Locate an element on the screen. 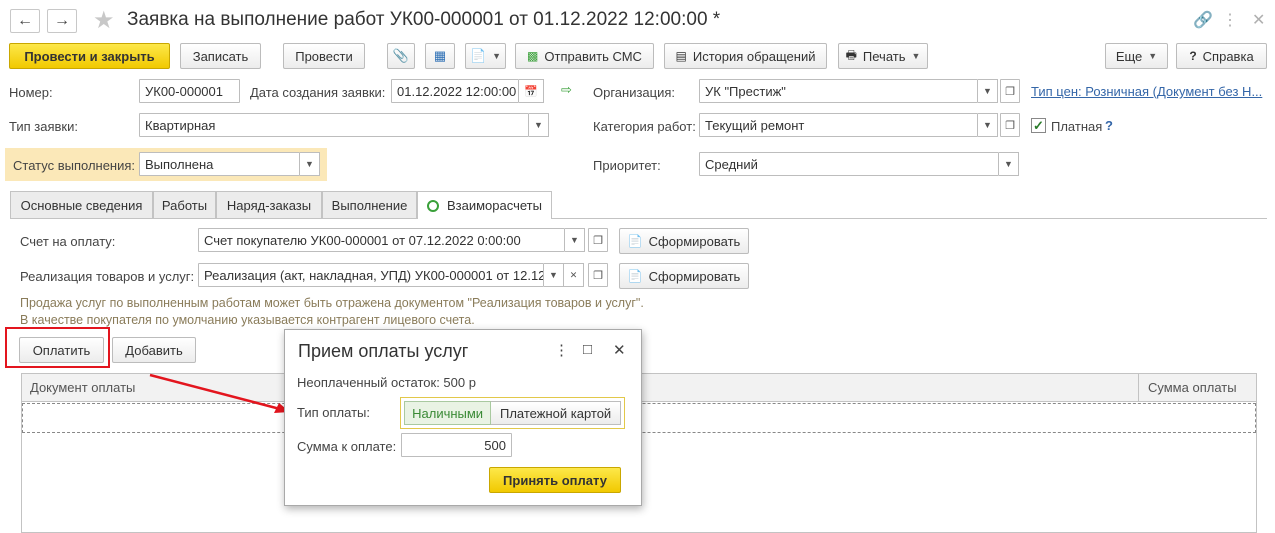 The width and height of the screenshot is (1275, 533). attach-button: 📎 is located at coordinates (401, 56).